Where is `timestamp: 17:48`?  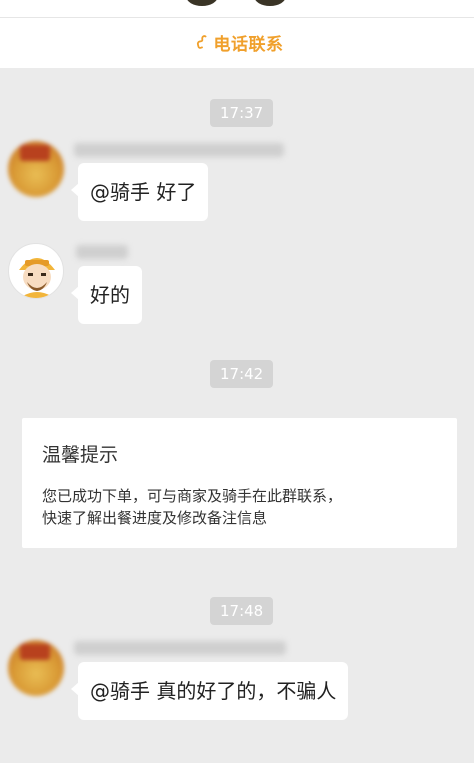
timestamp: 17:48 is located at coordinates (242, 611).